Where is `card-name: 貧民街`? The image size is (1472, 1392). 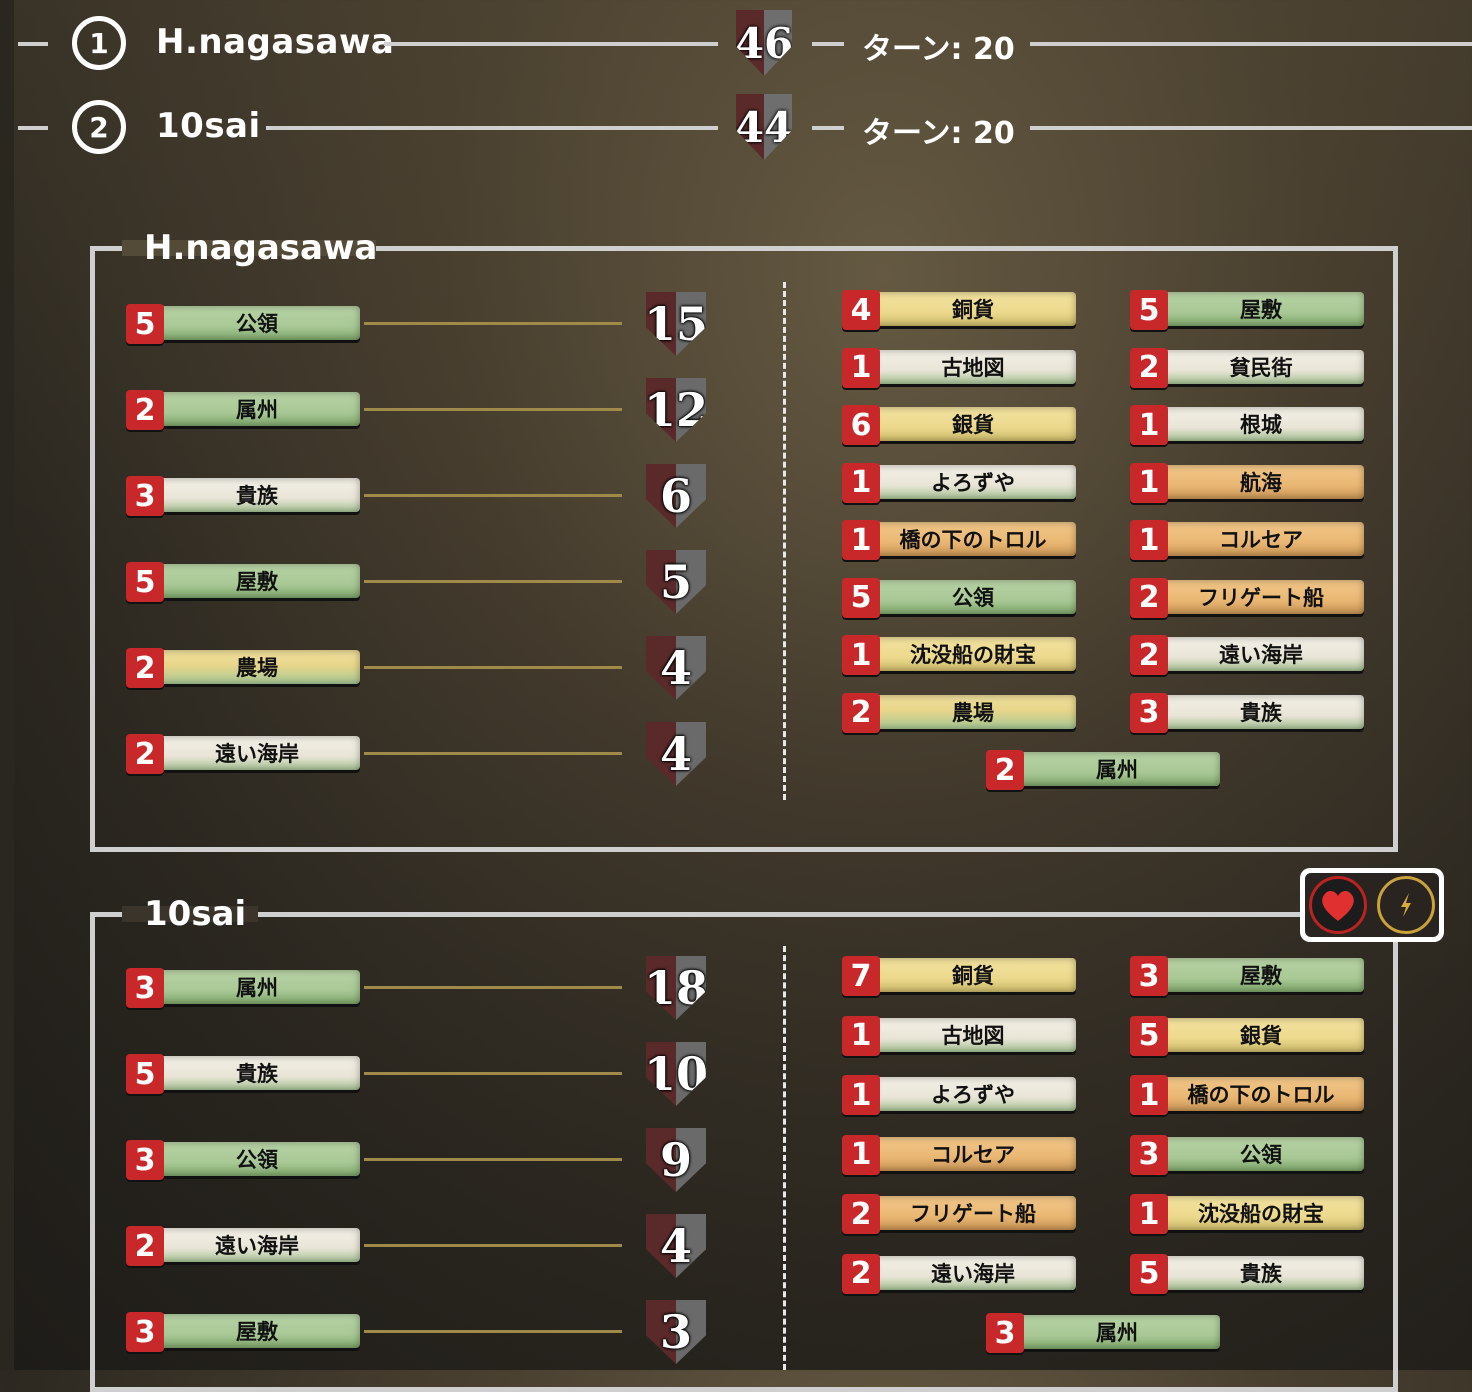 card-name: 貧民街 is located at coordinates (1261, 366).